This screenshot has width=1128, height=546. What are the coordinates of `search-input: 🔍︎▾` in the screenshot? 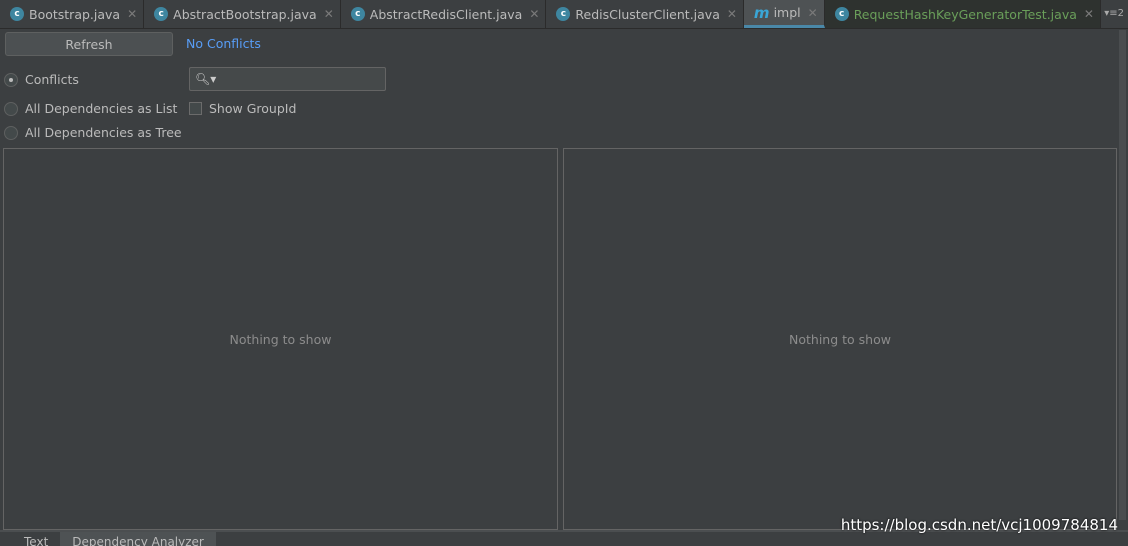 It's located at (287, 79).